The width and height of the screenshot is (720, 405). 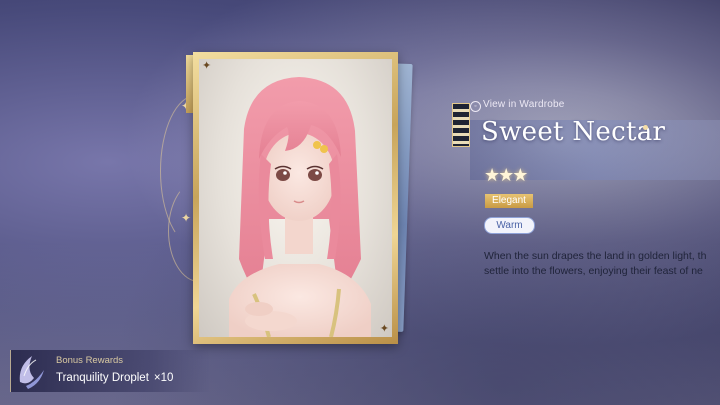 What do you see at coordinates (509, 201) in the screenshot?
I see `style-tag-elegant: Elegant` at bounding box center [509, 201].